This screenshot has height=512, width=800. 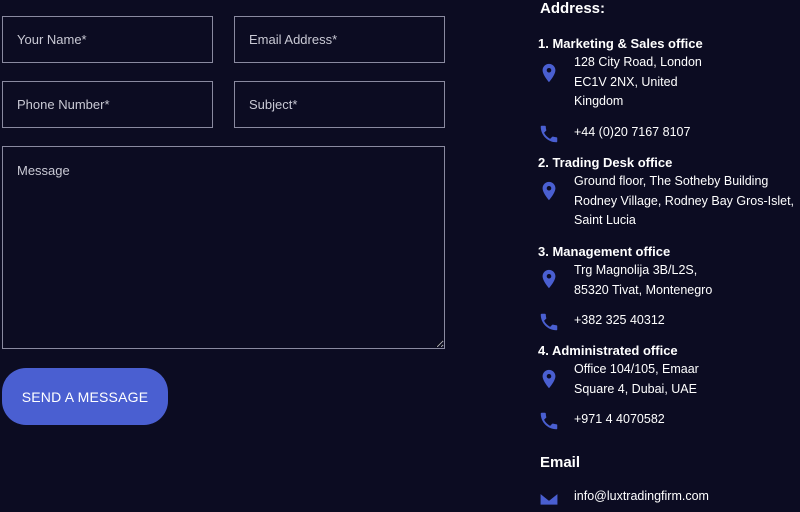 What do you see at coordinates (605, 162) in the screenshot?
I see `office-title-trading: 2. Trading Desk office` at bounding box center [605, 162].